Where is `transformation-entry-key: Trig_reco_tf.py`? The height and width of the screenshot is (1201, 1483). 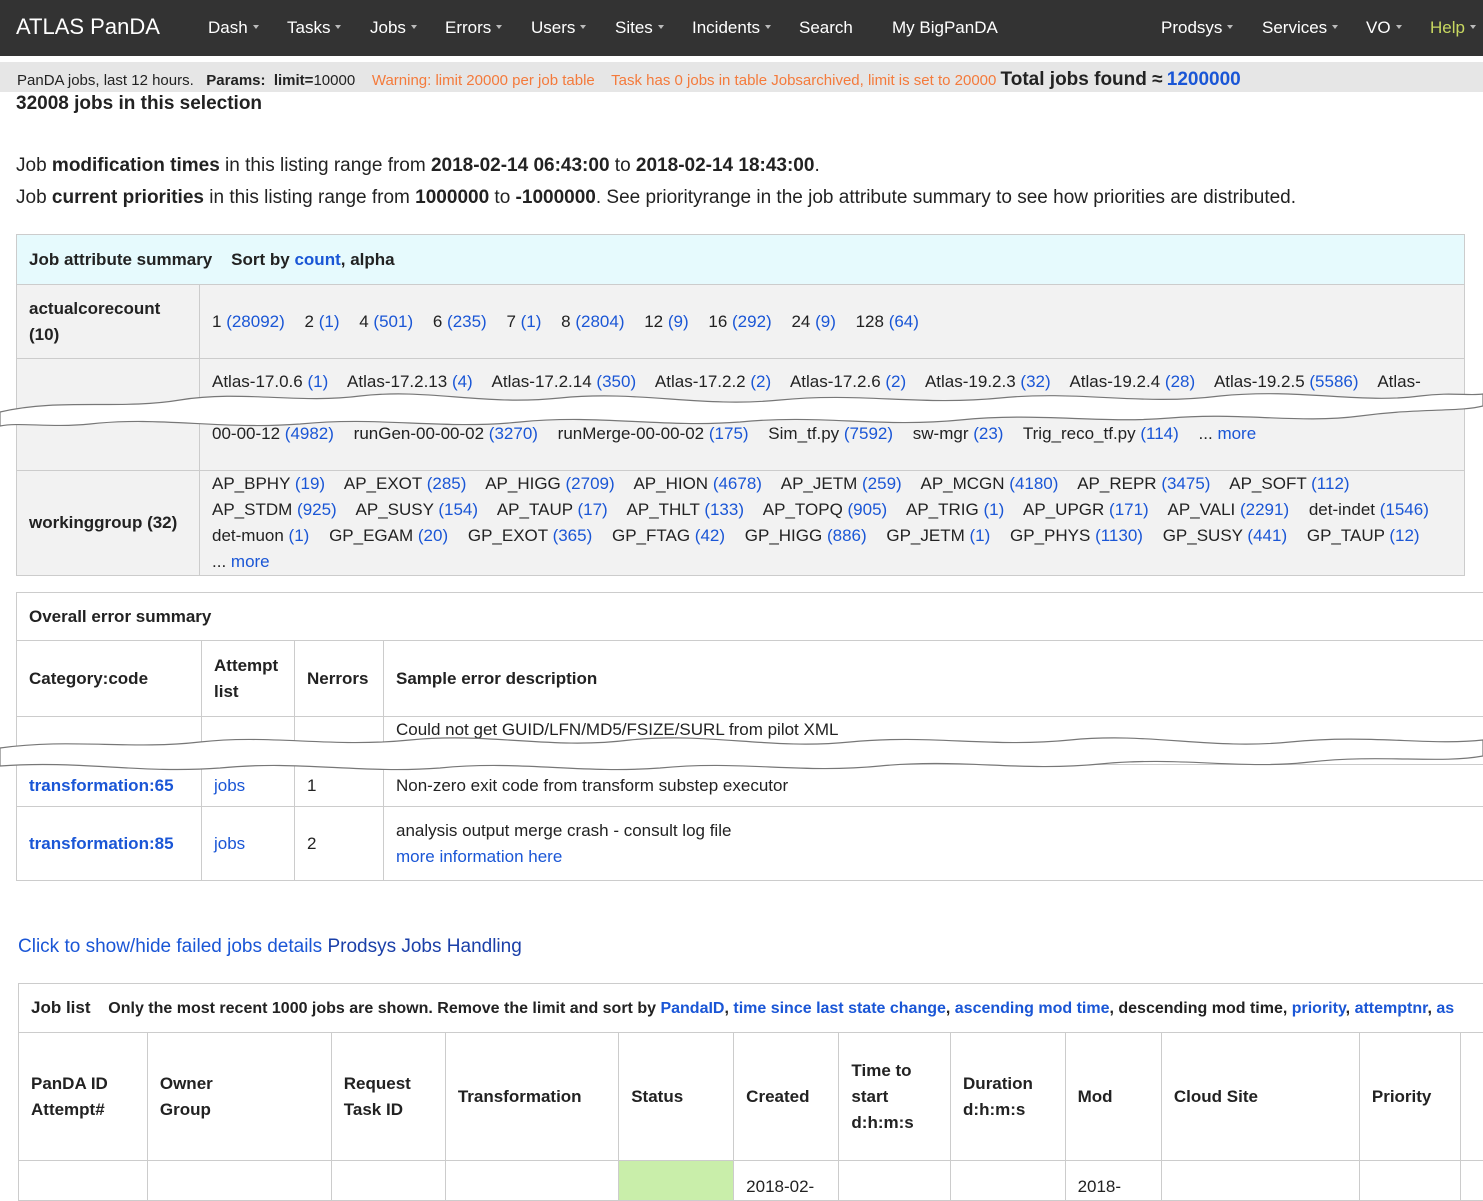 transformation-entry-key: Trig_reco_tf.py is located at coordinates (1081, 433).